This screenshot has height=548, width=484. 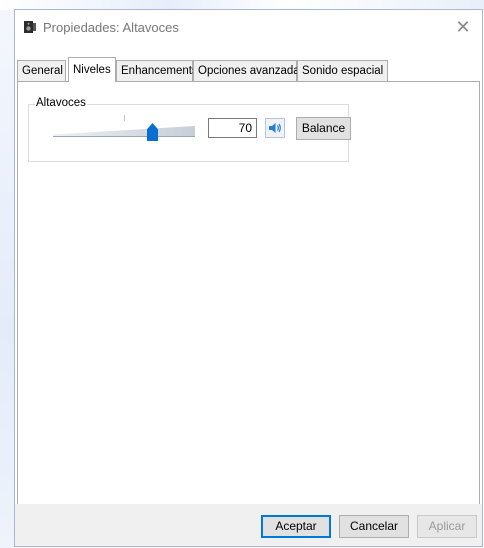 I want to click on title-bar: Propiedades: Altavoces ✕, so click(x=248, y=27).